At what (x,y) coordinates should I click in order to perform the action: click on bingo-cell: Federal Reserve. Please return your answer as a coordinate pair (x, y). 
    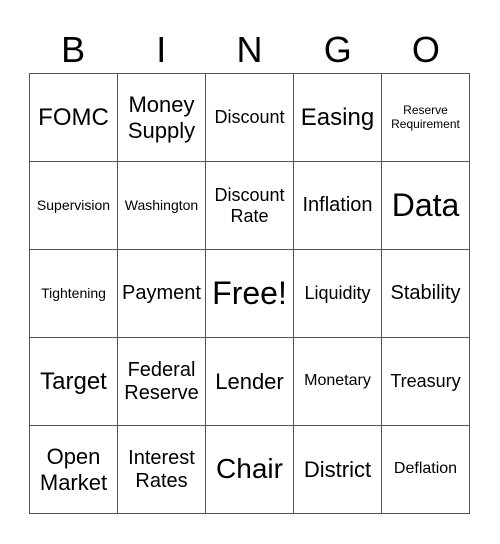
    Looking at the image, I should click on (161, 381).